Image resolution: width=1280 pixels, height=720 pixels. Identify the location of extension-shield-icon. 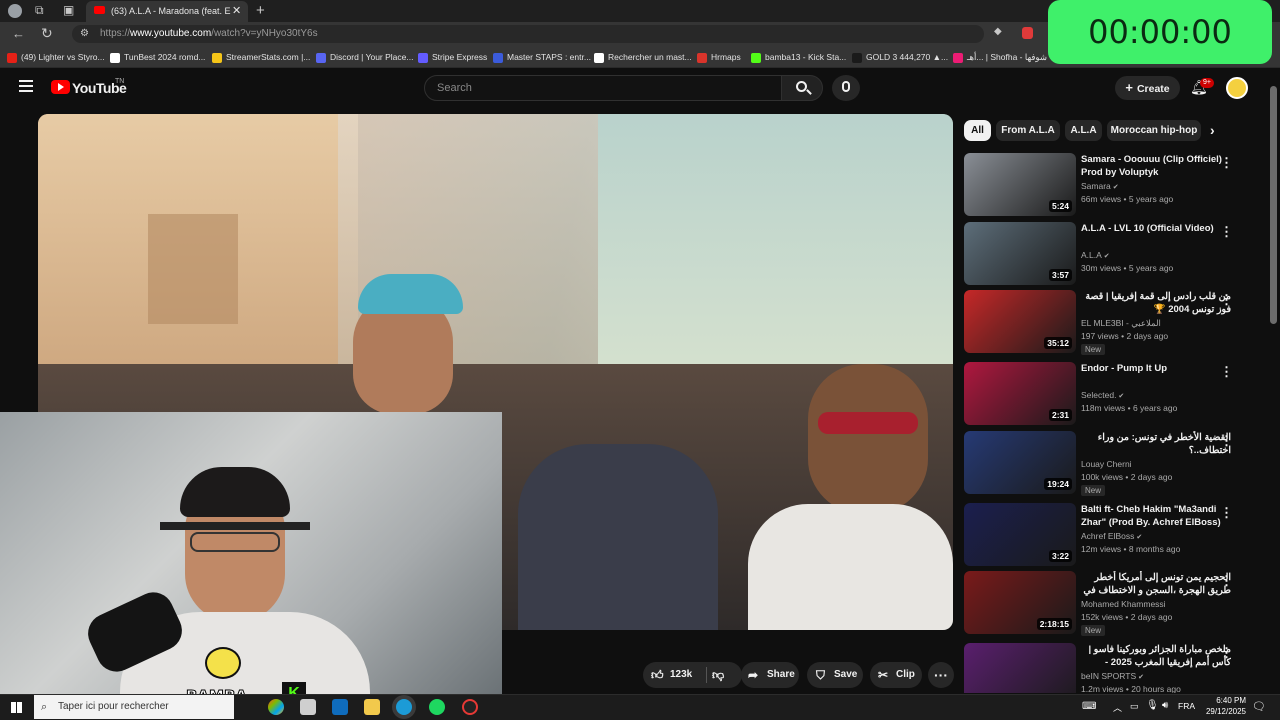
(1027, 33).